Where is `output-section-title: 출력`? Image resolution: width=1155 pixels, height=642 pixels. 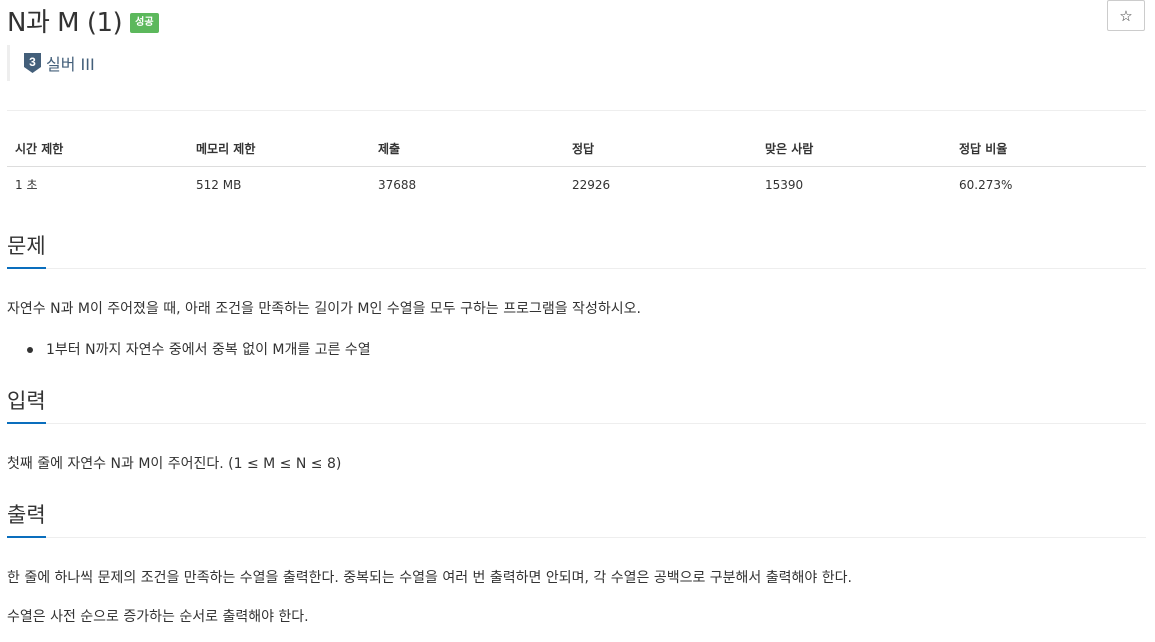 output-section-title: 출력 is located at coordinates (26, 520).